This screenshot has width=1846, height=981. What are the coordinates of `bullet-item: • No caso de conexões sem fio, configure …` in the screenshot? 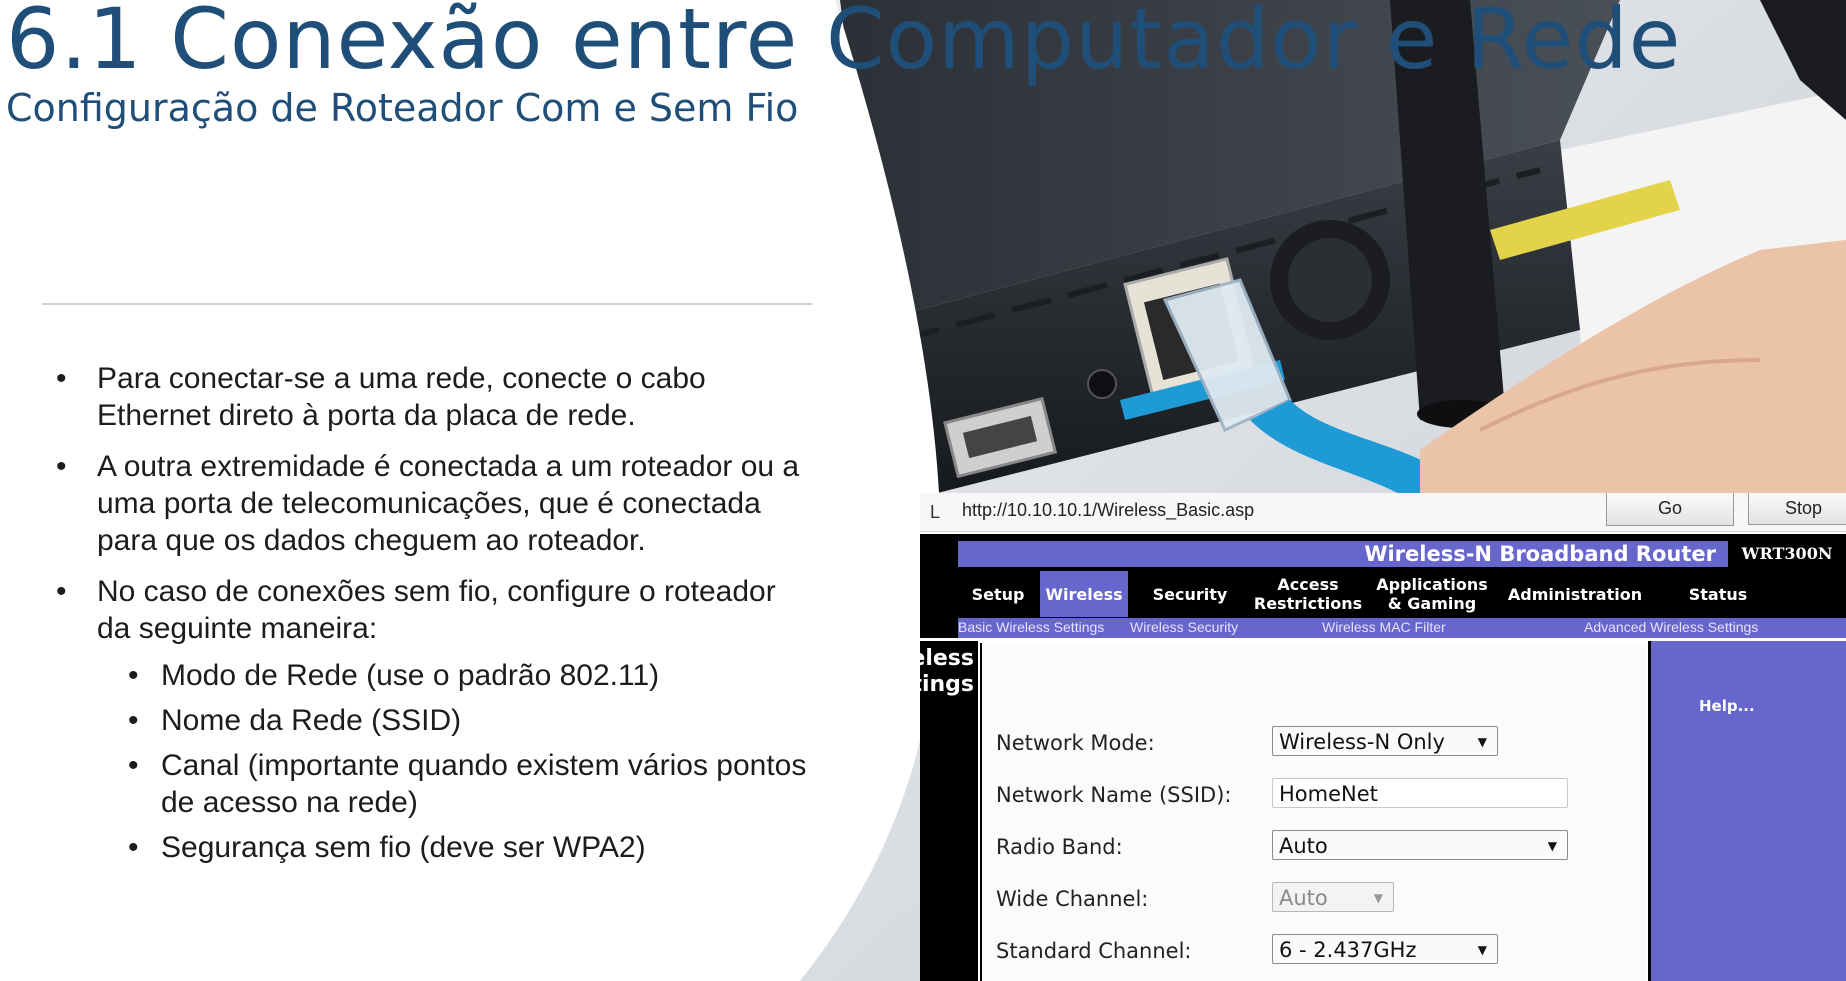 It's located at (432, 610).